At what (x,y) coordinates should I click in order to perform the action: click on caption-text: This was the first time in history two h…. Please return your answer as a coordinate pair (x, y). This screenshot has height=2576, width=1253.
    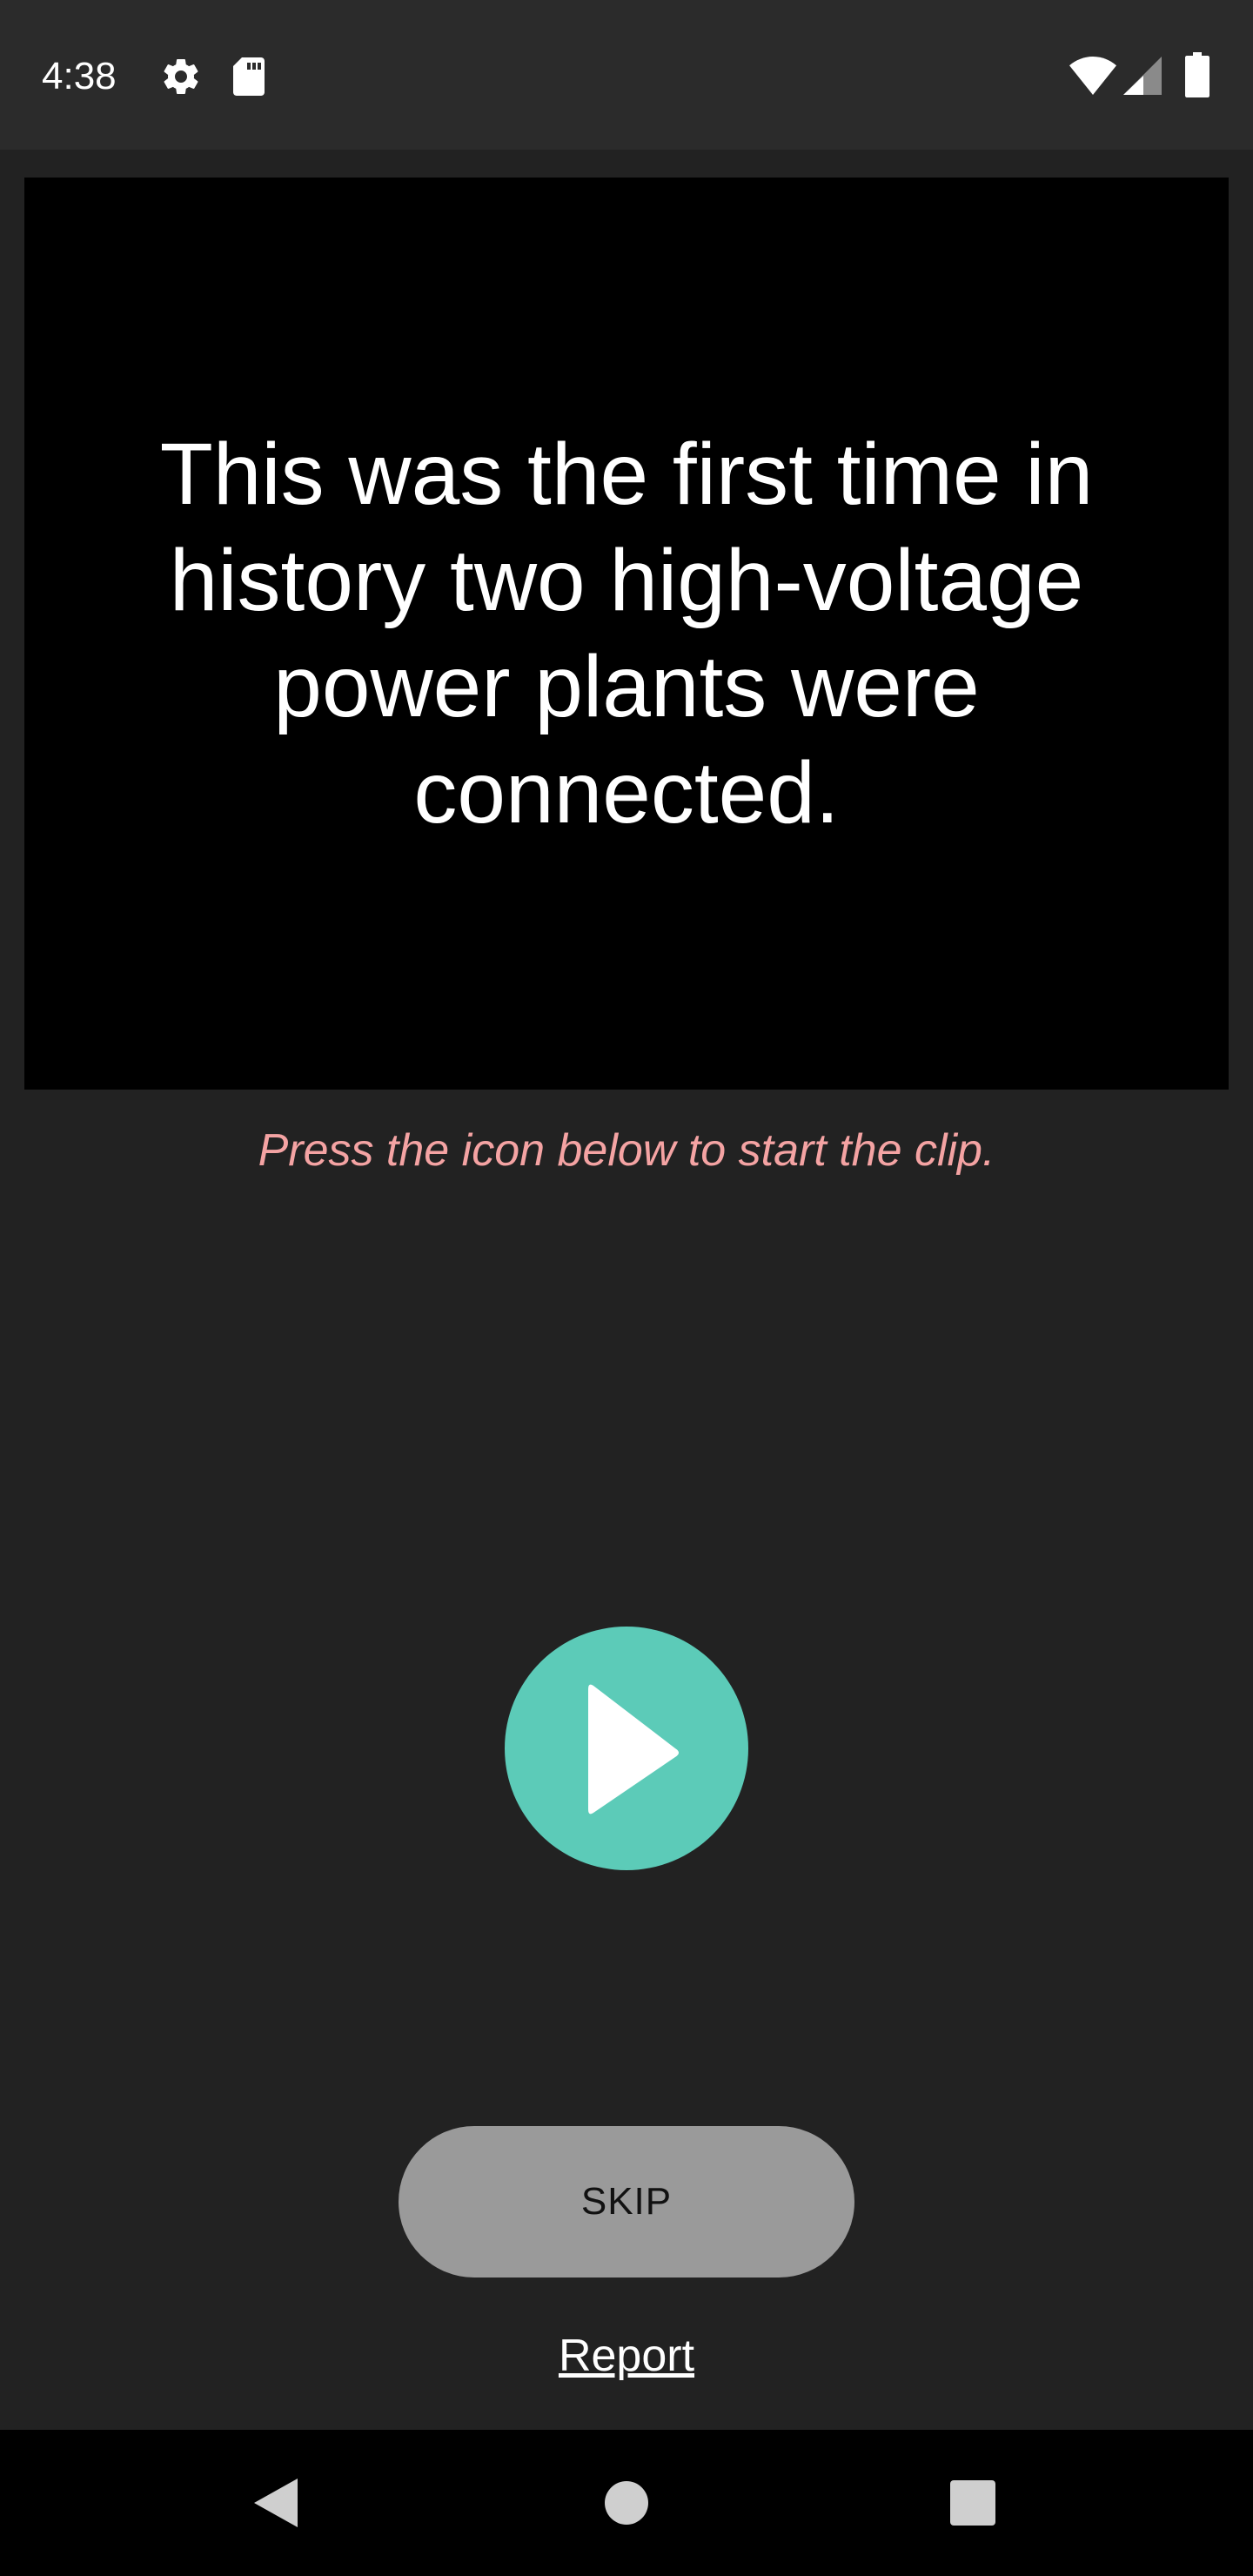
    Looking at the image, I should click on (626, 634).